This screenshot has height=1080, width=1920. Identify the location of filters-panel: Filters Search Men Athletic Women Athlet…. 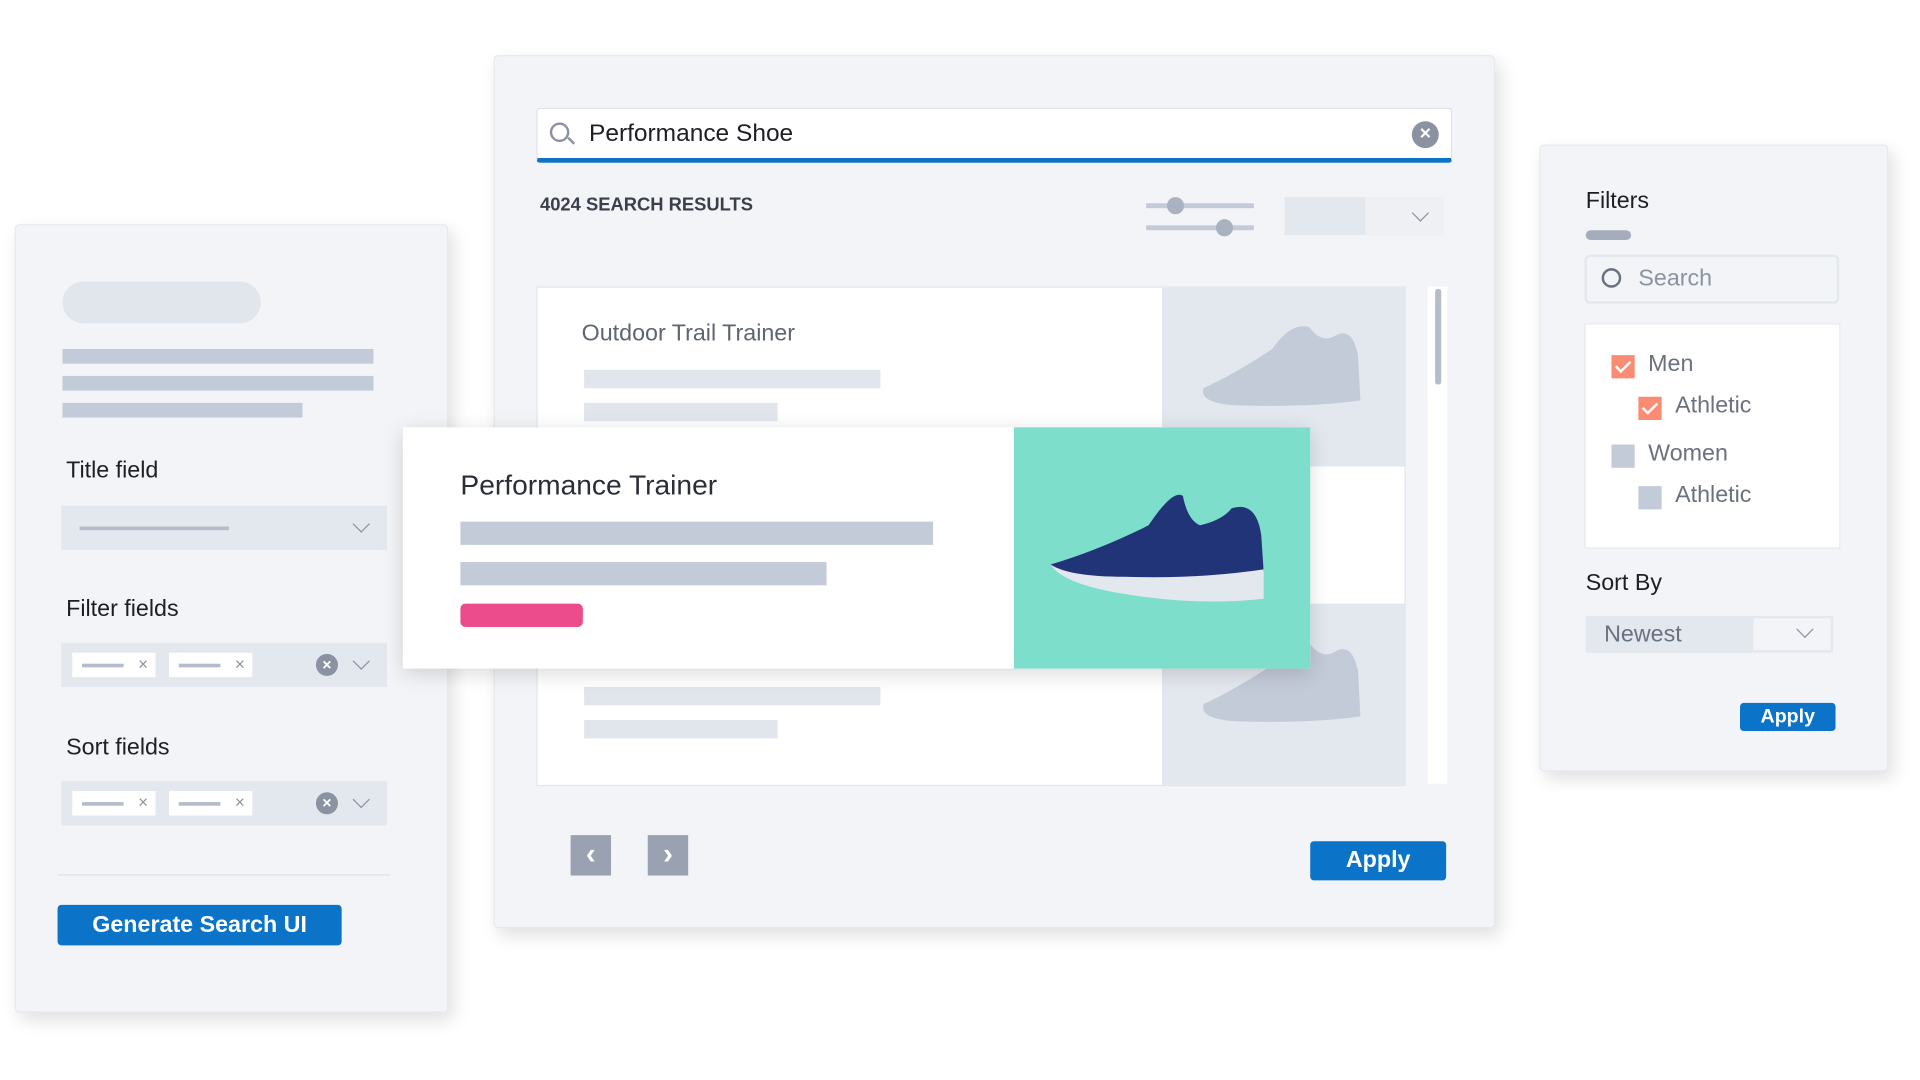
(1714, 458).